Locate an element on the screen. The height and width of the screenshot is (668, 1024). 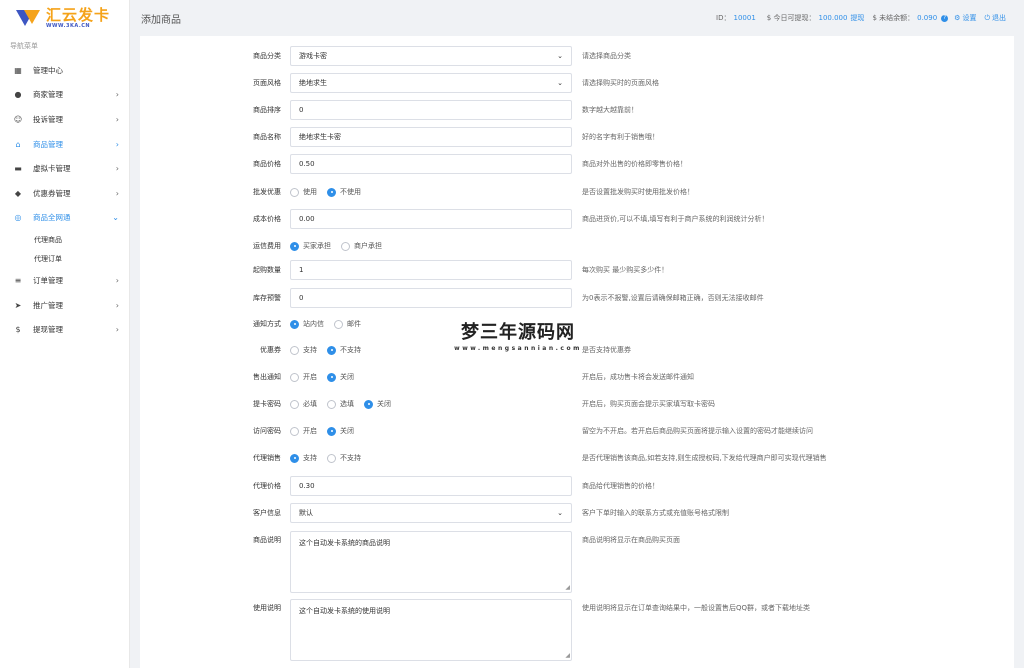
agent-sale-label: 代理销售 is located at coordinates (267, 458).